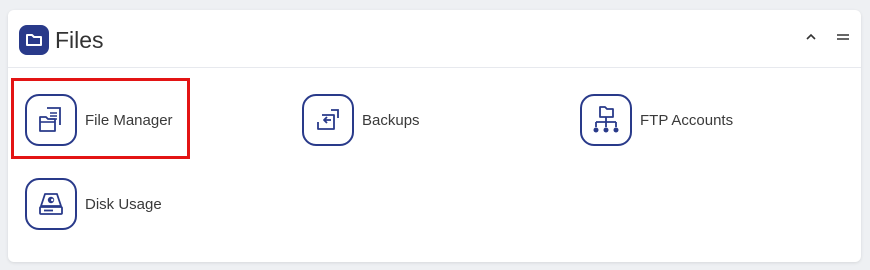  What do you see at coordinates (129, 120) in the screenshot?
I see `file-manager-label: File Manager` at bounding box center [129, 120].